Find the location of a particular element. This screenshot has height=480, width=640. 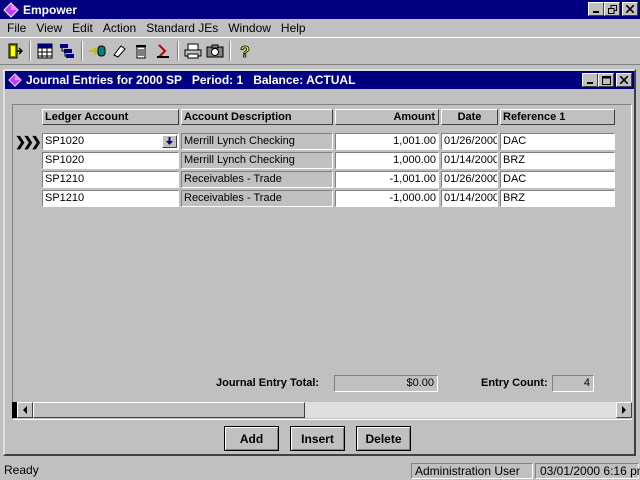

menu-edit: Edit is located at coordinates (82, 28).